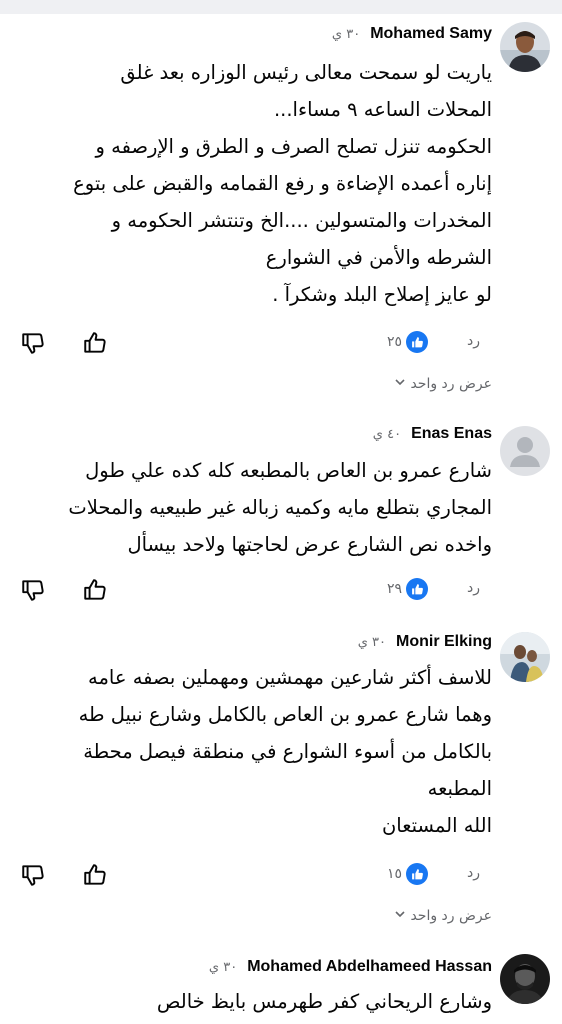 The image size is (562, 1024). I want to click on comment-actions: ١٥ رد, so click(281, 875).